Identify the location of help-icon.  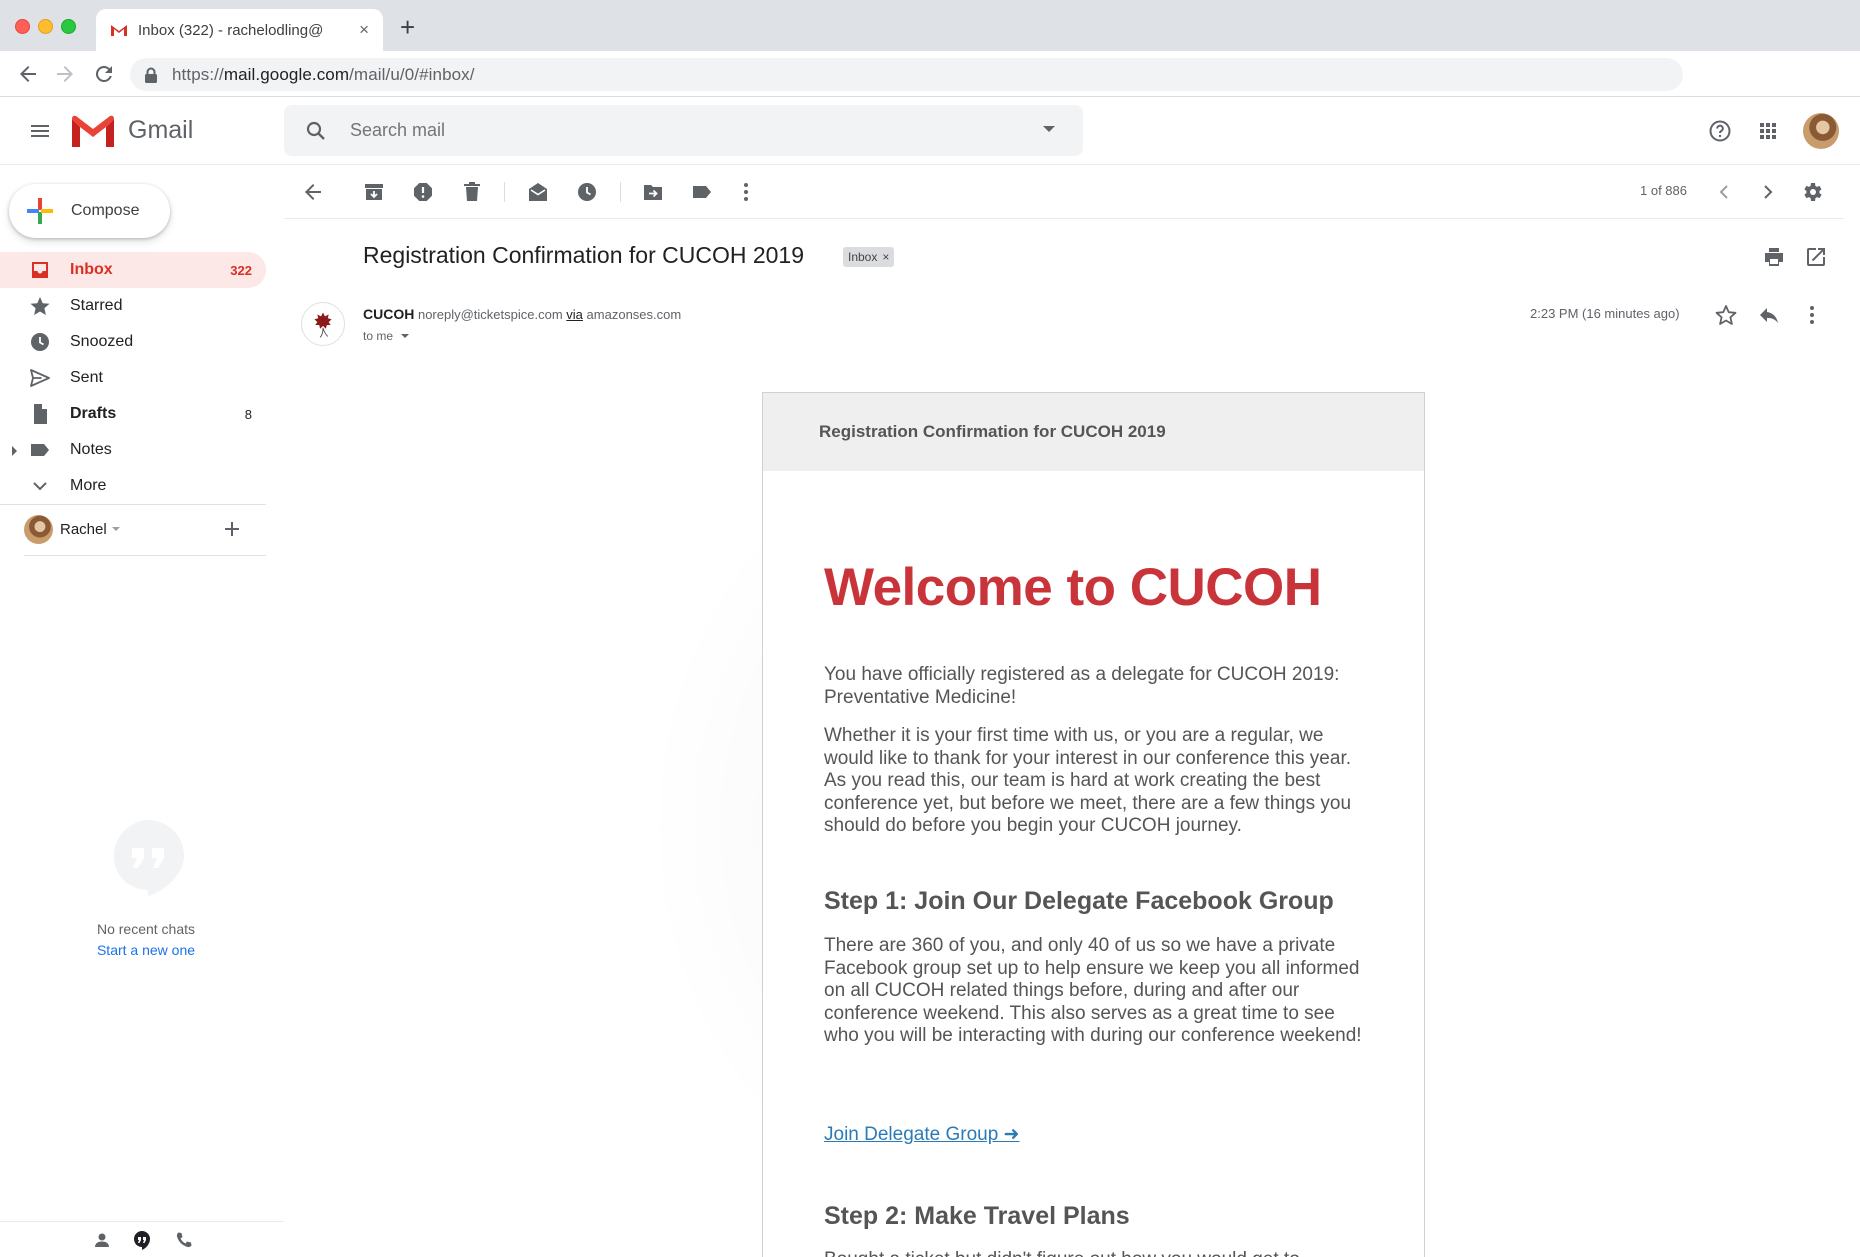
(1720, 131).